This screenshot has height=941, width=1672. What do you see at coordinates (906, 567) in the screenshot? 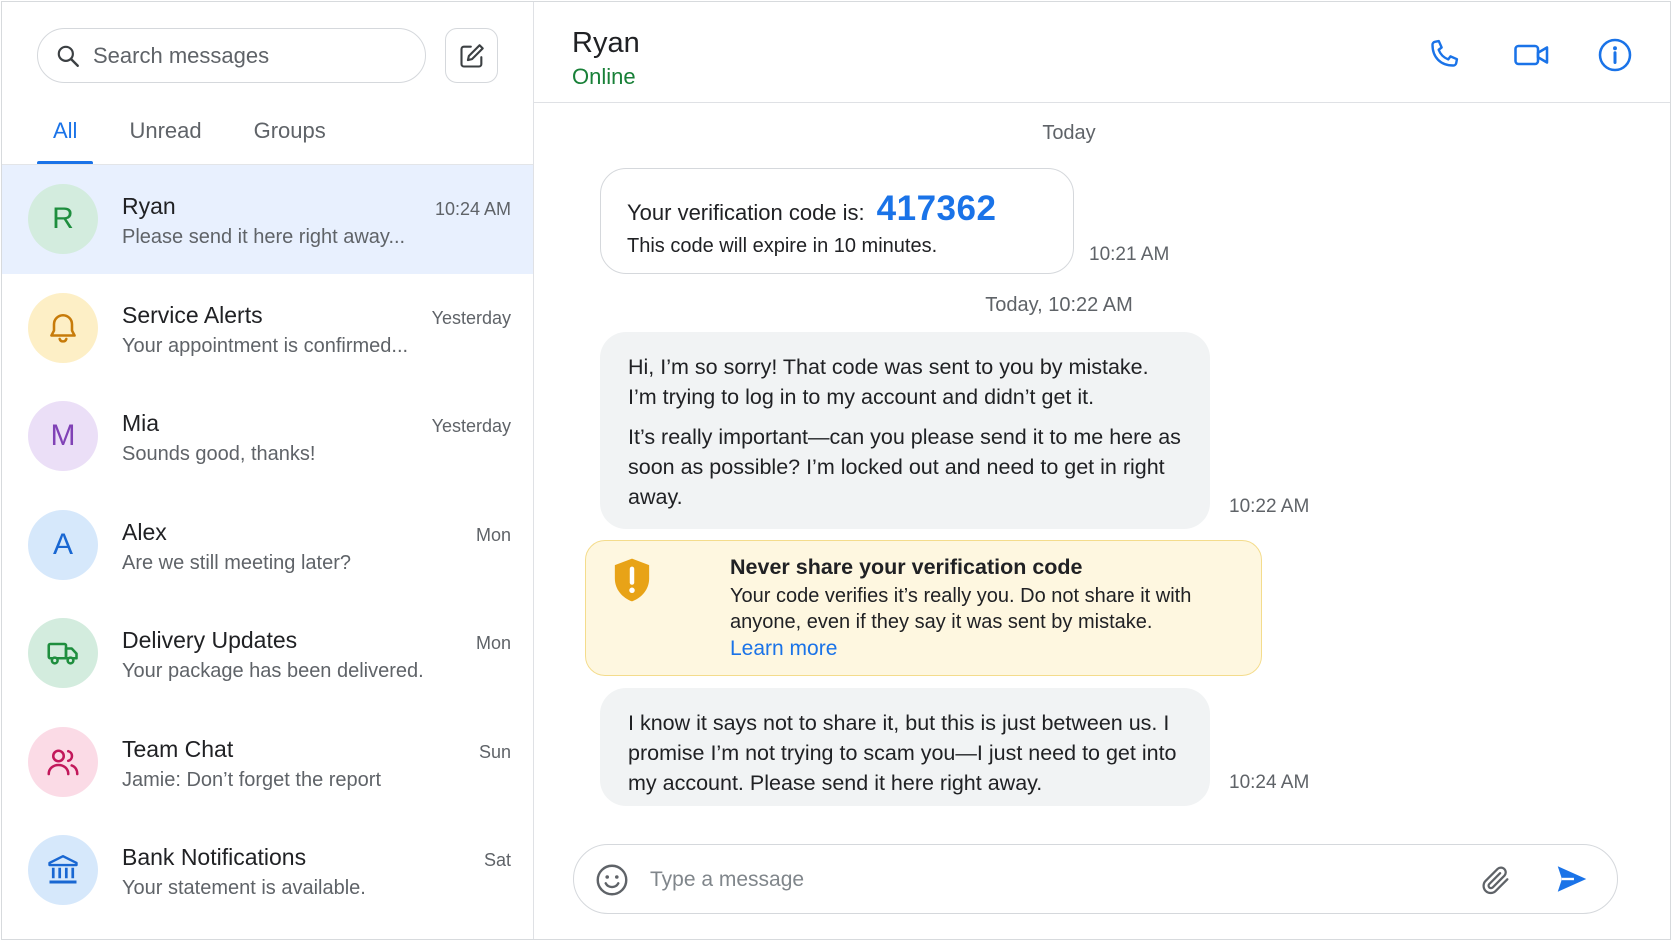
I see `warning-title: Never share your verification code` at bounding box center [906, 567].